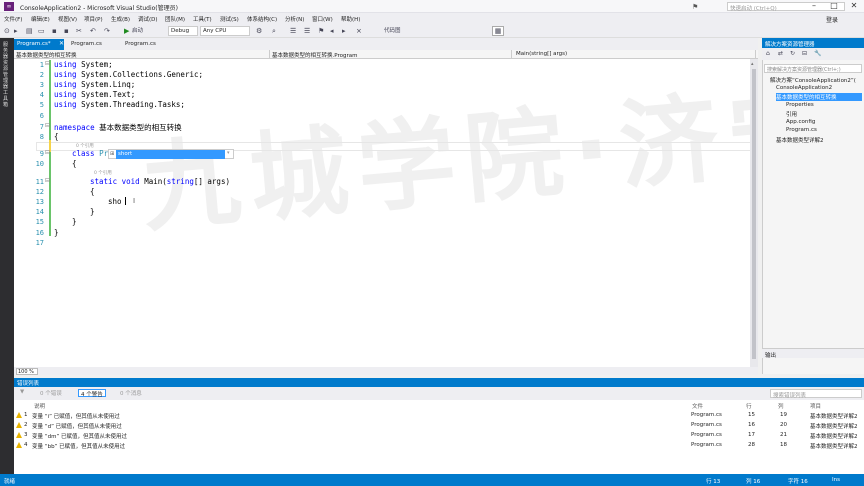 The image size is (864, 486). What do you see at coordinates (801, 130) in the screenshot?
I see `tree-program-cs: Program.cs` at bounding box center [801, 130].